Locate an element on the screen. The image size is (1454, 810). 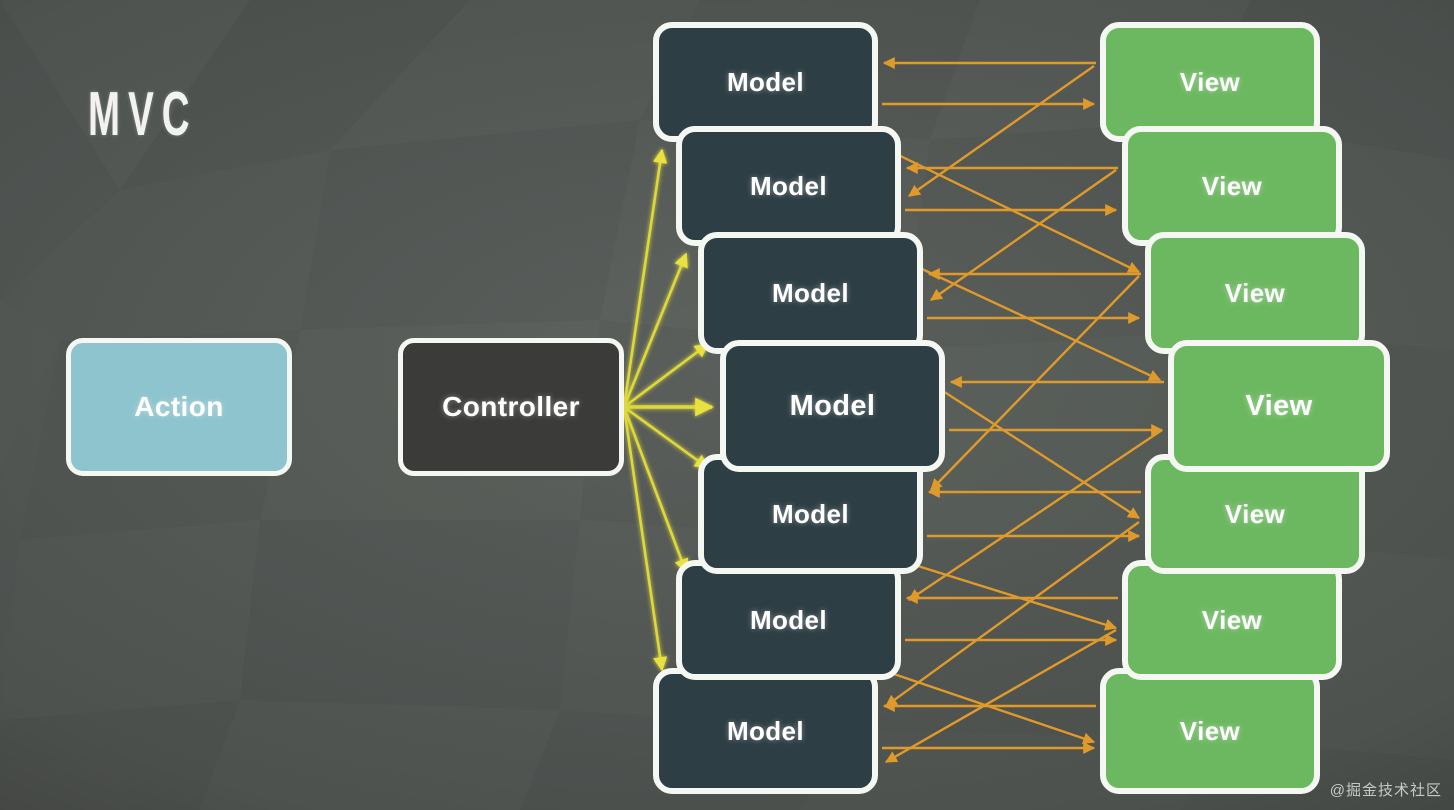
node-model-4: Model is located at coordinates (832, 406).